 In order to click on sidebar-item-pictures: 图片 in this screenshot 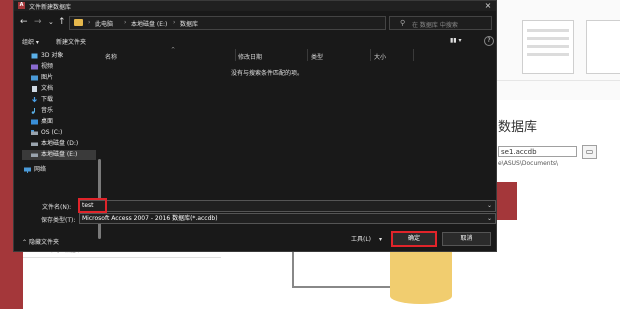, I will do `click(59, 78)`.